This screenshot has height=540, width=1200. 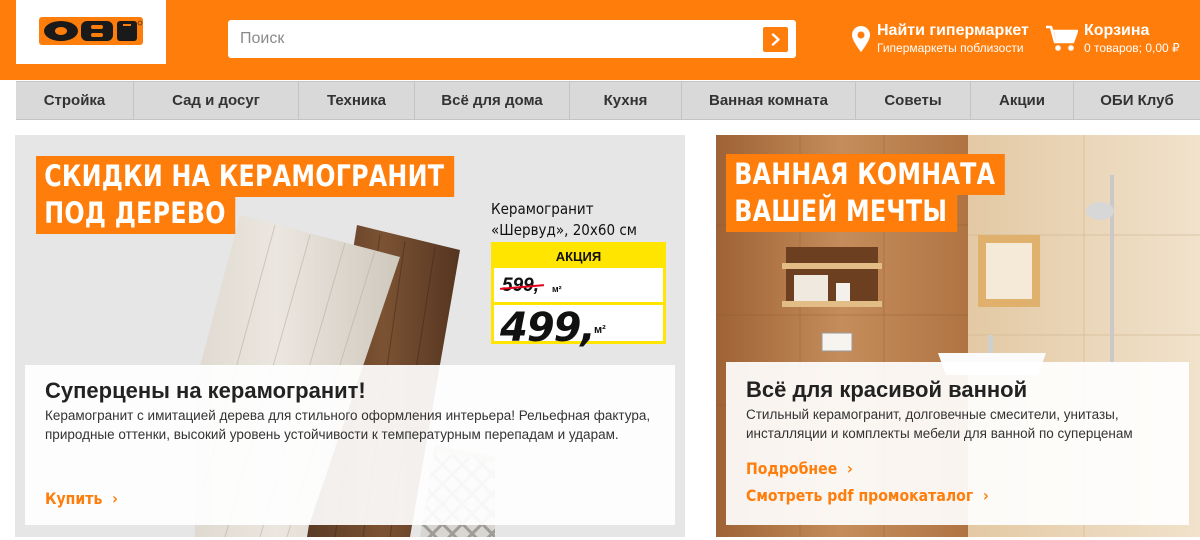 What do you see at coordinates (557, 289) in the screenshot?
I see `old-price-unit: м²` at bounding box center [557, 289].